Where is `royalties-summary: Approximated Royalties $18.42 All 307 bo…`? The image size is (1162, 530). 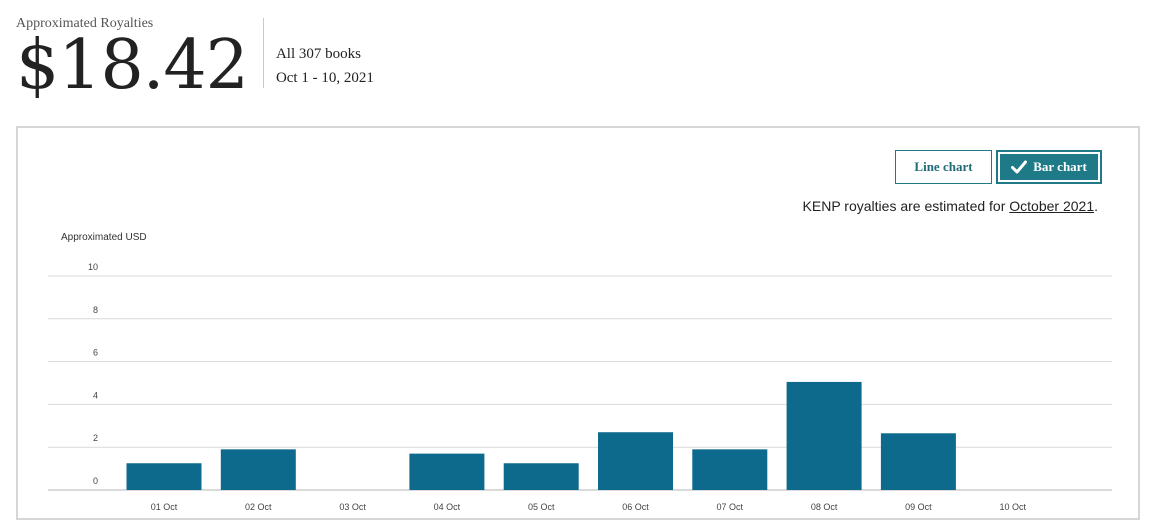 royalties-summary: Approximated Royalties $18.42 All 307 bo… is located at coordinates (195, 59).